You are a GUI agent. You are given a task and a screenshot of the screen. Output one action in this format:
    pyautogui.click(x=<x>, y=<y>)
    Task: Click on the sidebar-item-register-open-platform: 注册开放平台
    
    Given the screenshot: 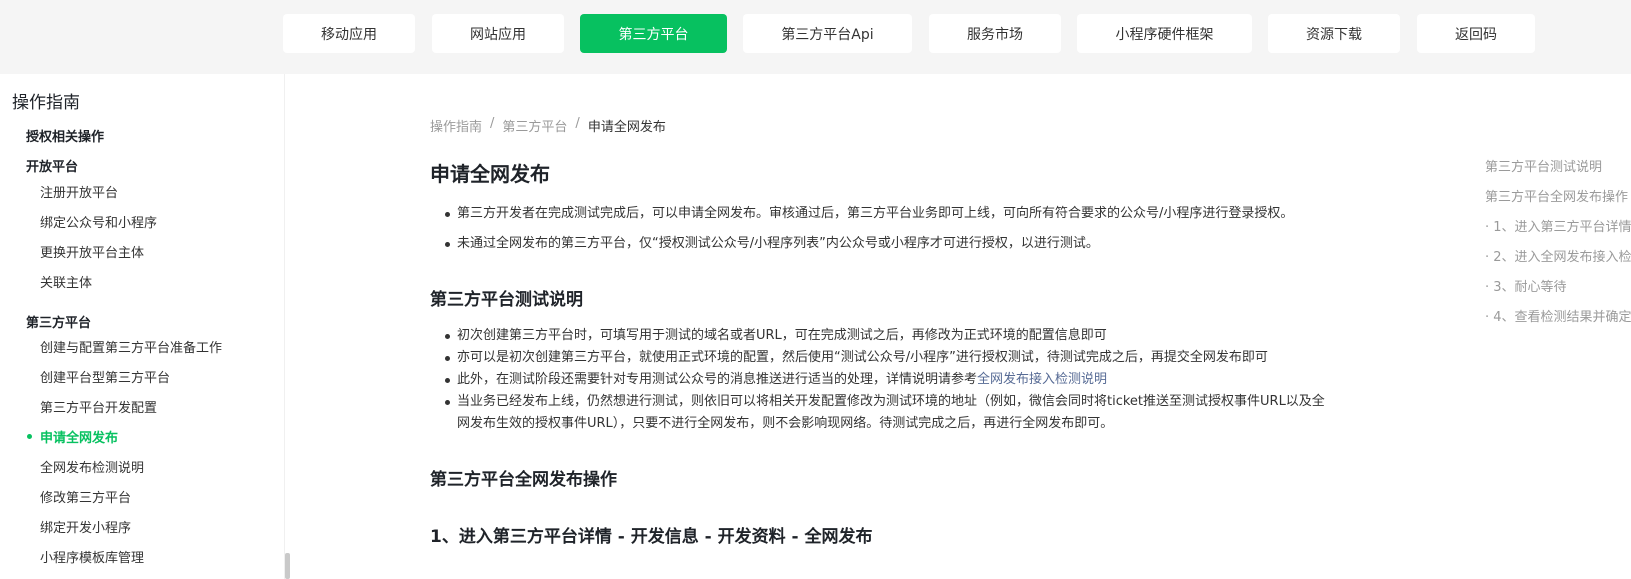 What is the action you would take?
    pyautogui.click(x=79, y=191)
    